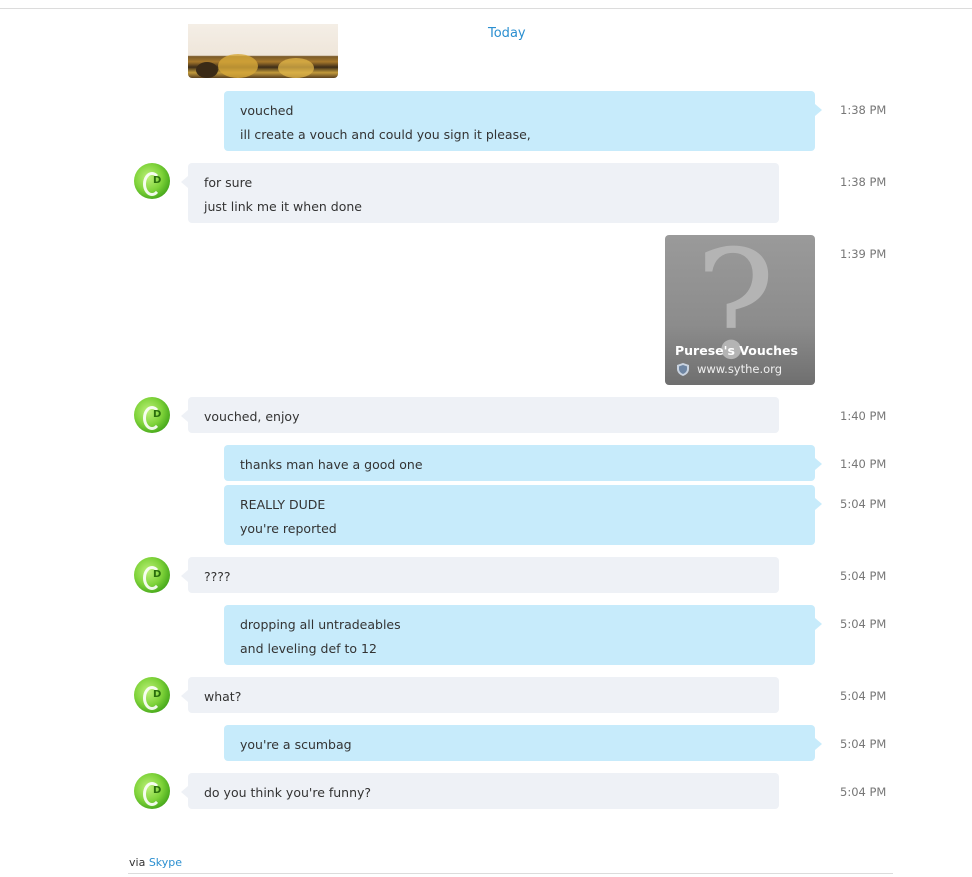  Describe the element at coordinates (288, 792) in the screenshot. I see `message-text: do you think you're funny?` at that location.